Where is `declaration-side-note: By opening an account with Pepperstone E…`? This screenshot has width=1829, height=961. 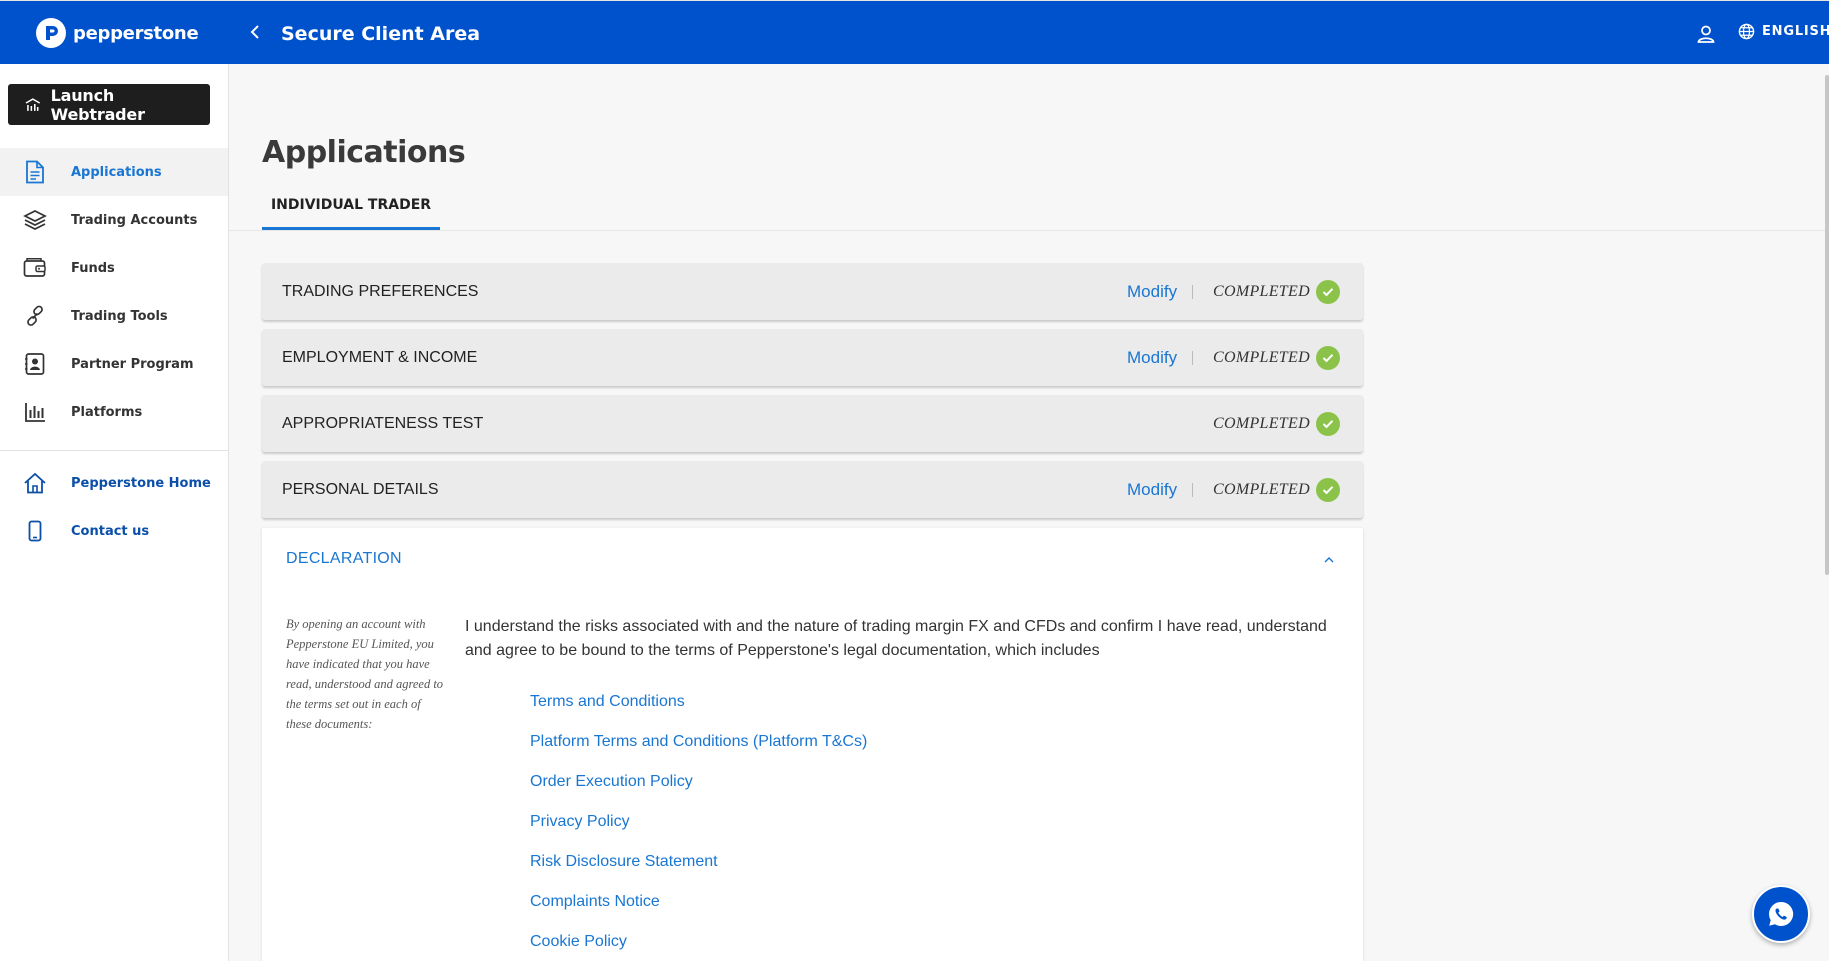 declaration-side-note: By opening an account with Pepperstone E… is located at coordinates (365, 674).